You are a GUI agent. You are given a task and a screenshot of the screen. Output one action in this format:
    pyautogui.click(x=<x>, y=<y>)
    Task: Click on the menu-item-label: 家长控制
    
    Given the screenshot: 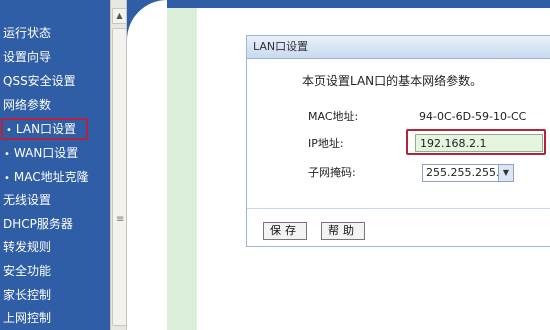 What is the action you would take?
    pyautogui.click(x=27, y=295)
    